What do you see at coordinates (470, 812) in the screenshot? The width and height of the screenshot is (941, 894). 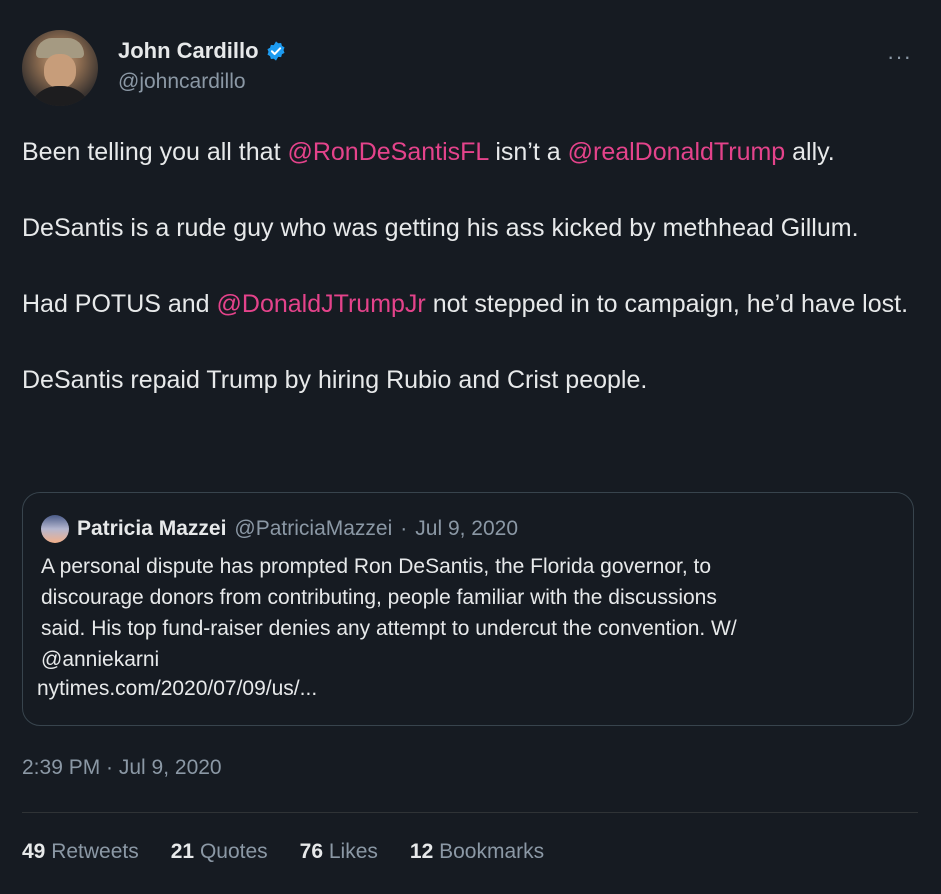 I see `divider` at bounding box center [470, 812].